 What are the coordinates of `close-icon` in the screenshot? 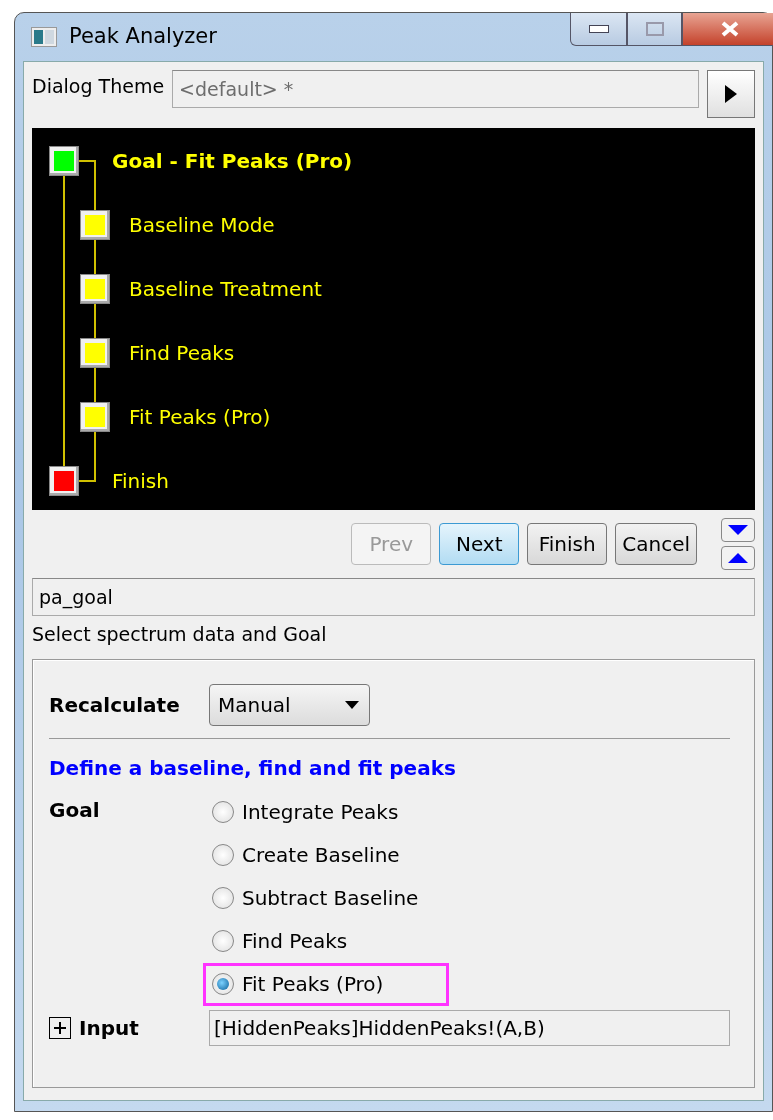 It's located at (730, 29).